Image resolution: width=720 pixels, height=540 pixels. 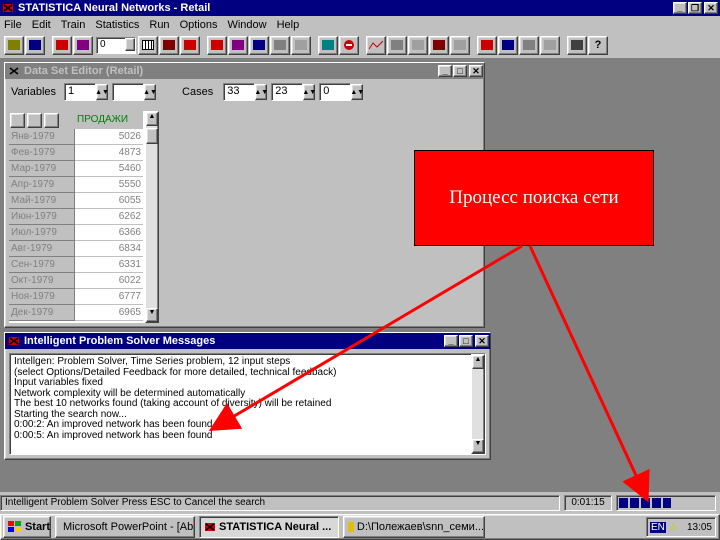 I want to click on table-row: Дек-1979 6965, so click(x=84, y=313).